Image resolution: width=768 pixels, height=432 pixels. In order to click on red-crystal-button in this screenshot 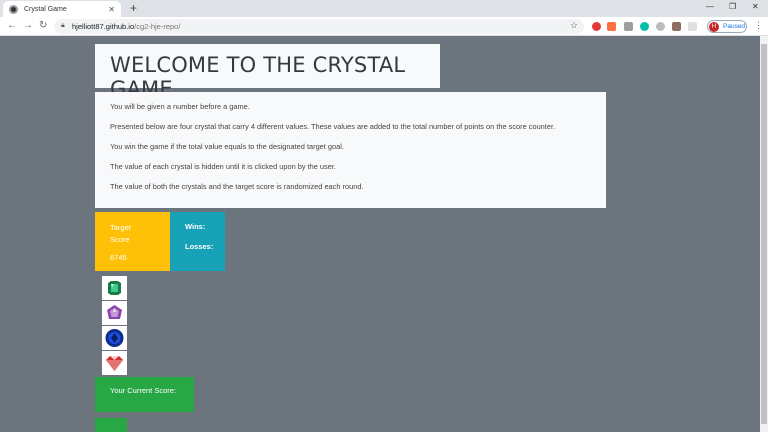, I will do `click(114, 363)`.